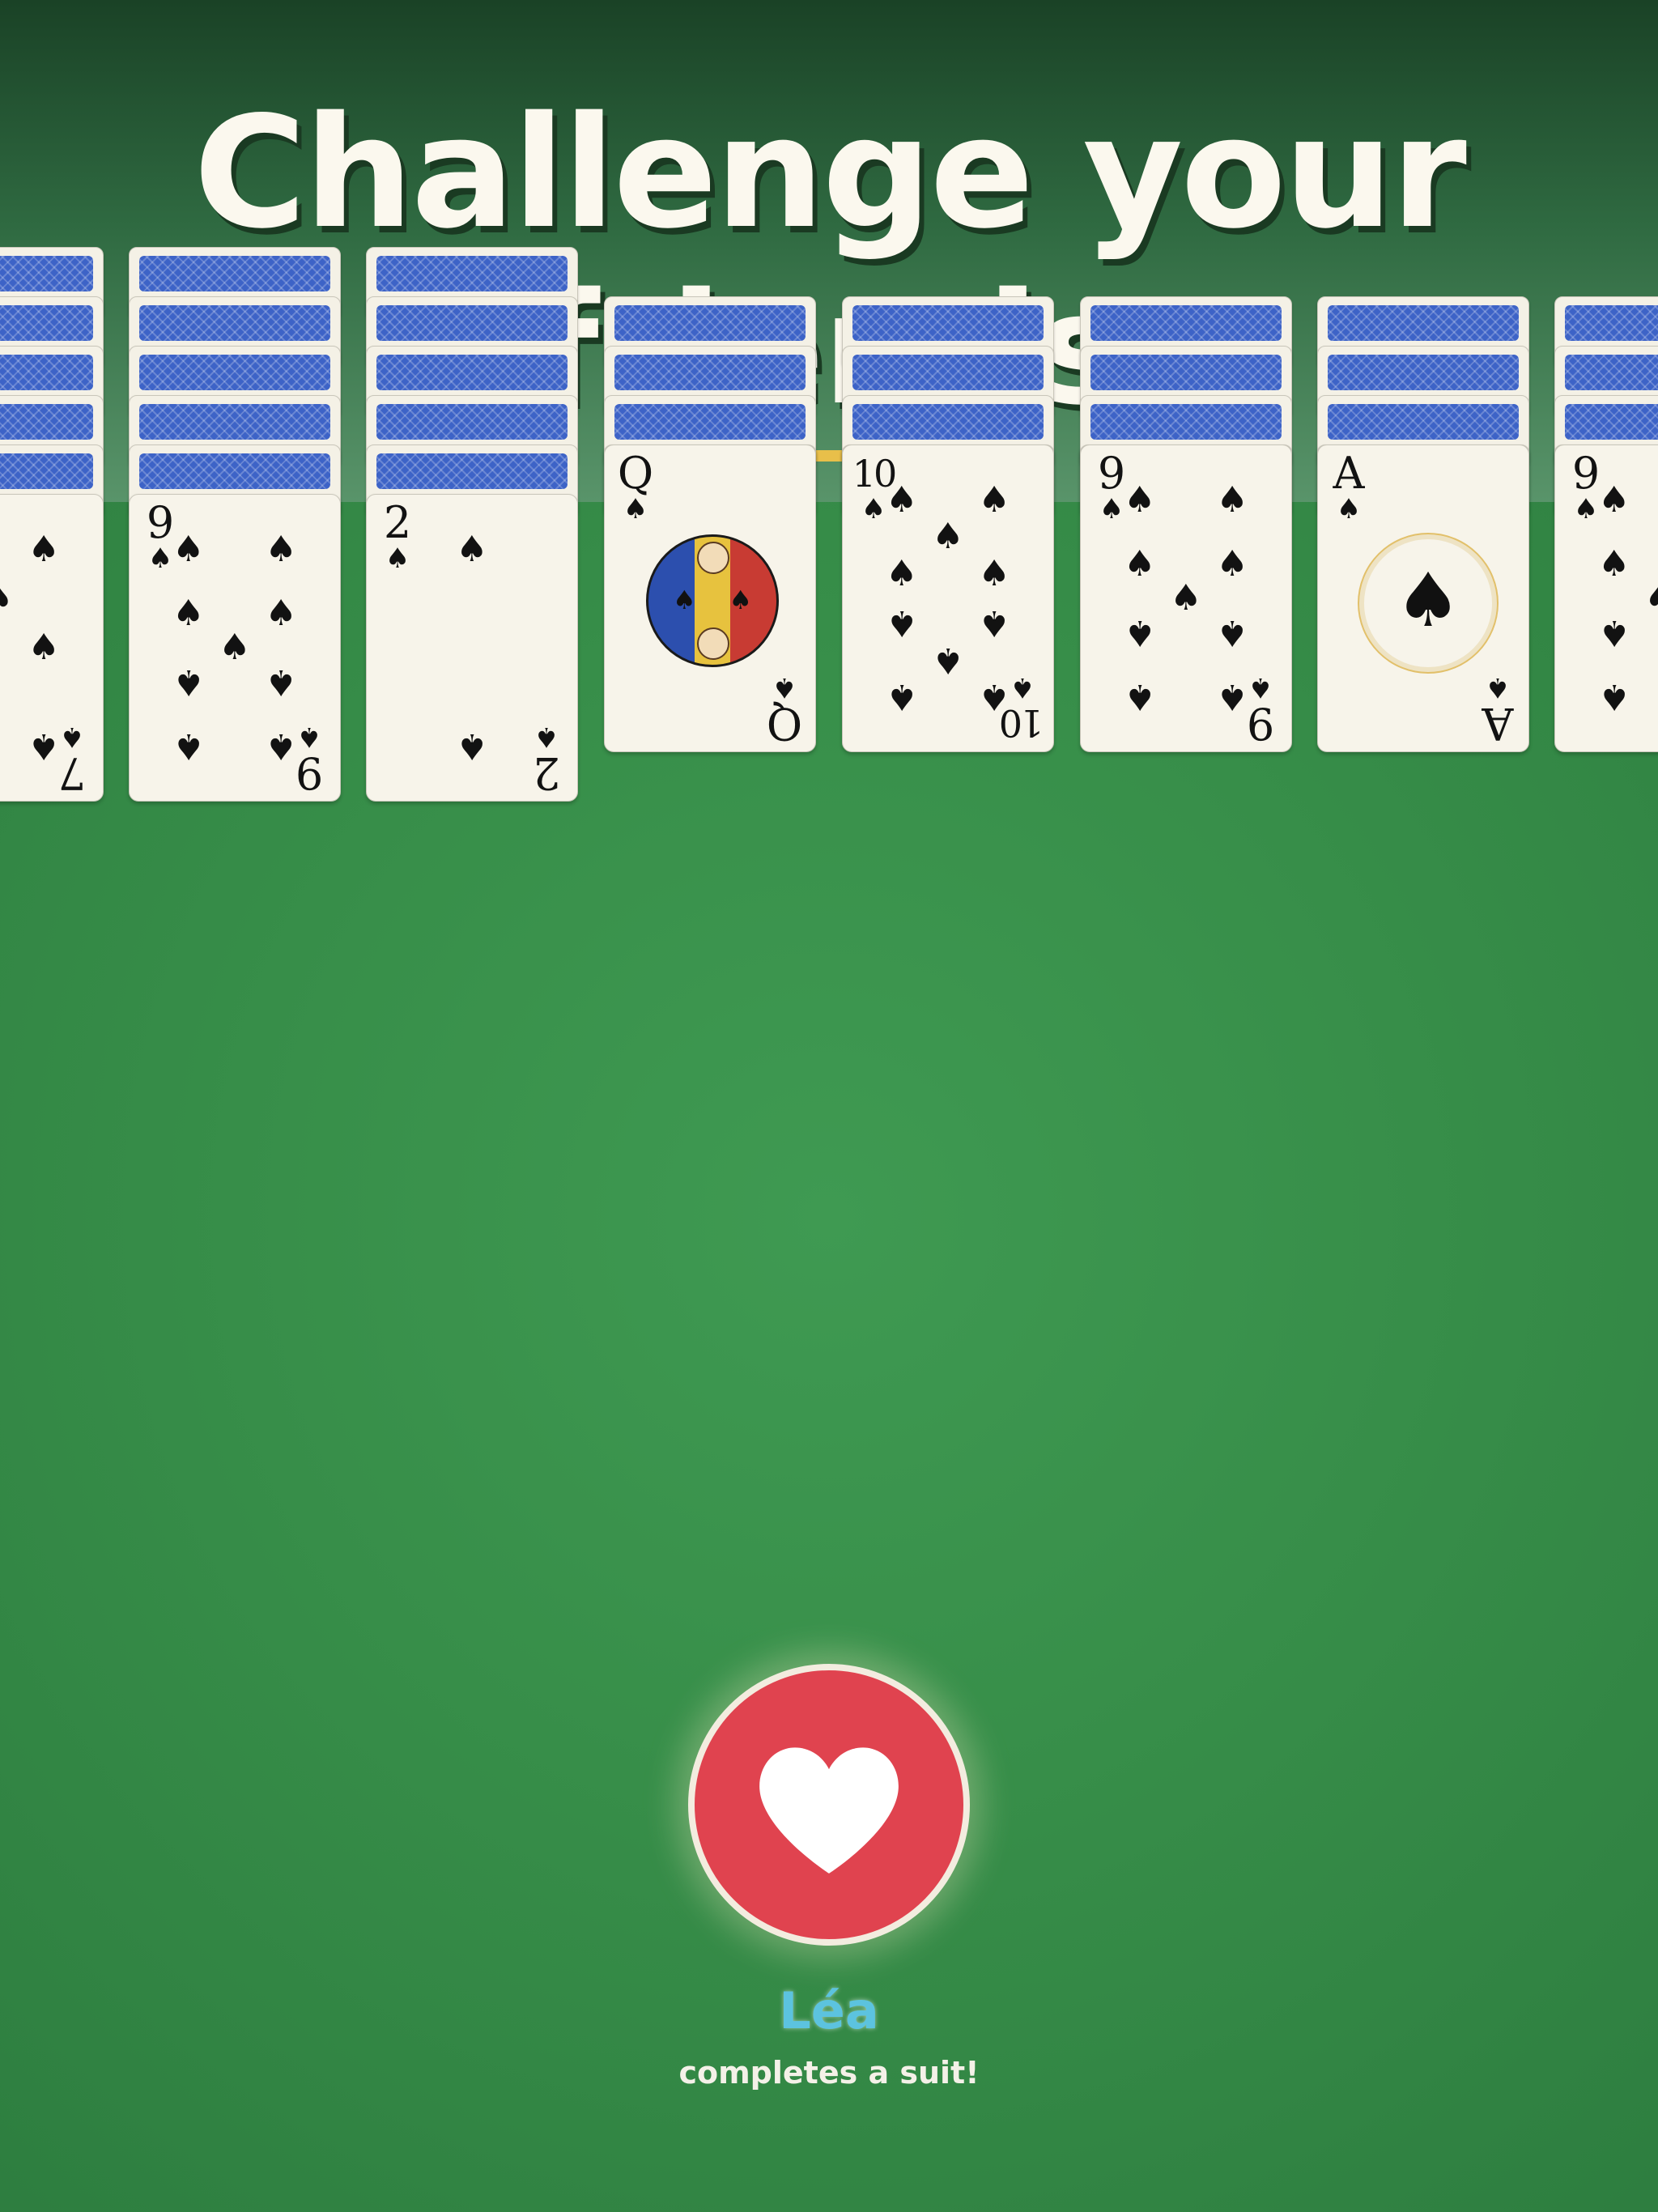 Image resolution: width=1658 pixels, height=2212 pixels. I want to click on queen-face-card: ♠ ♠, so click(712, 601).